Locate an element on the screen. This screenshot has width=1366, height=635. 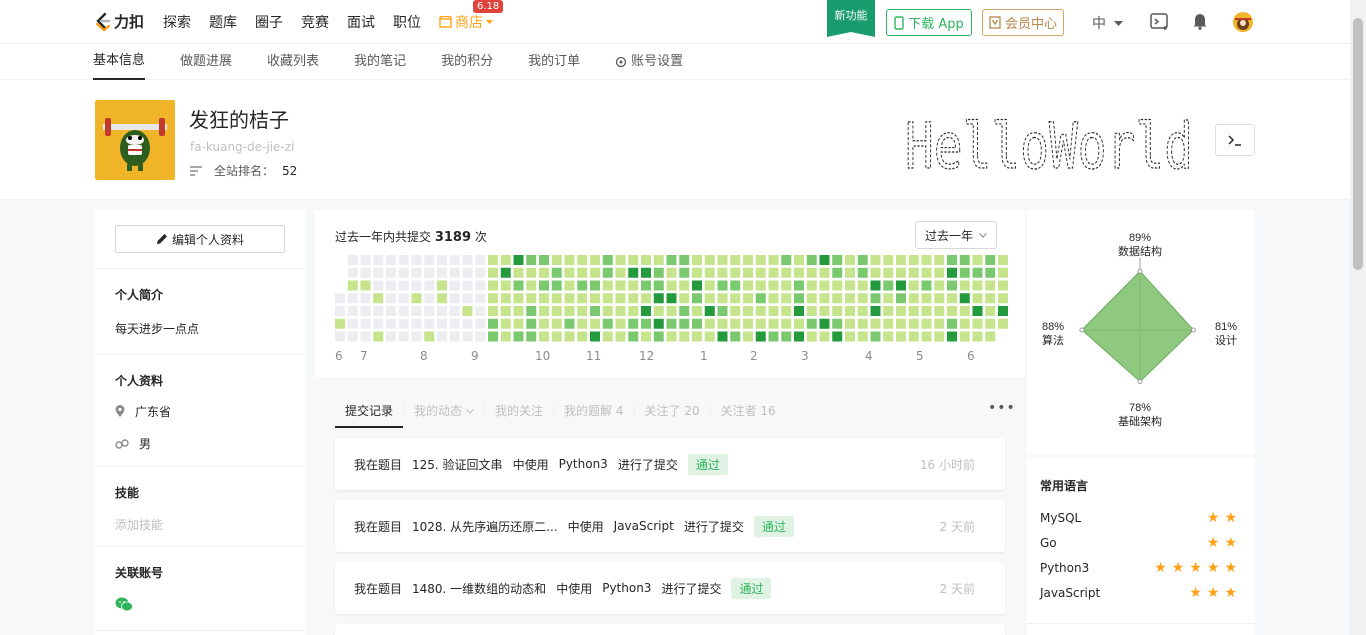
logo: 力扣 is located at coordinates (119, 21).